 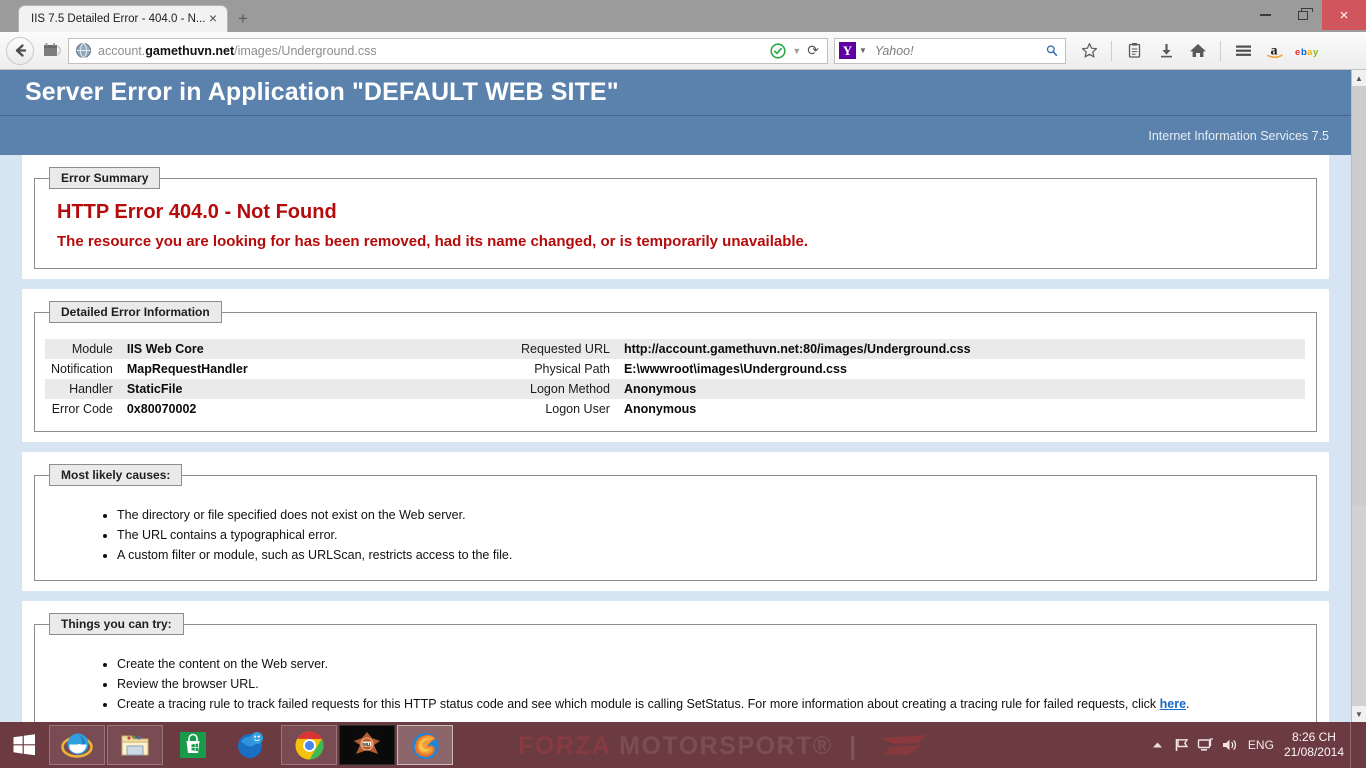 What do you see at coordinates (1166, 51) in the screenshot?
I see `downloads-icon` at bounding box center [1166, 51].